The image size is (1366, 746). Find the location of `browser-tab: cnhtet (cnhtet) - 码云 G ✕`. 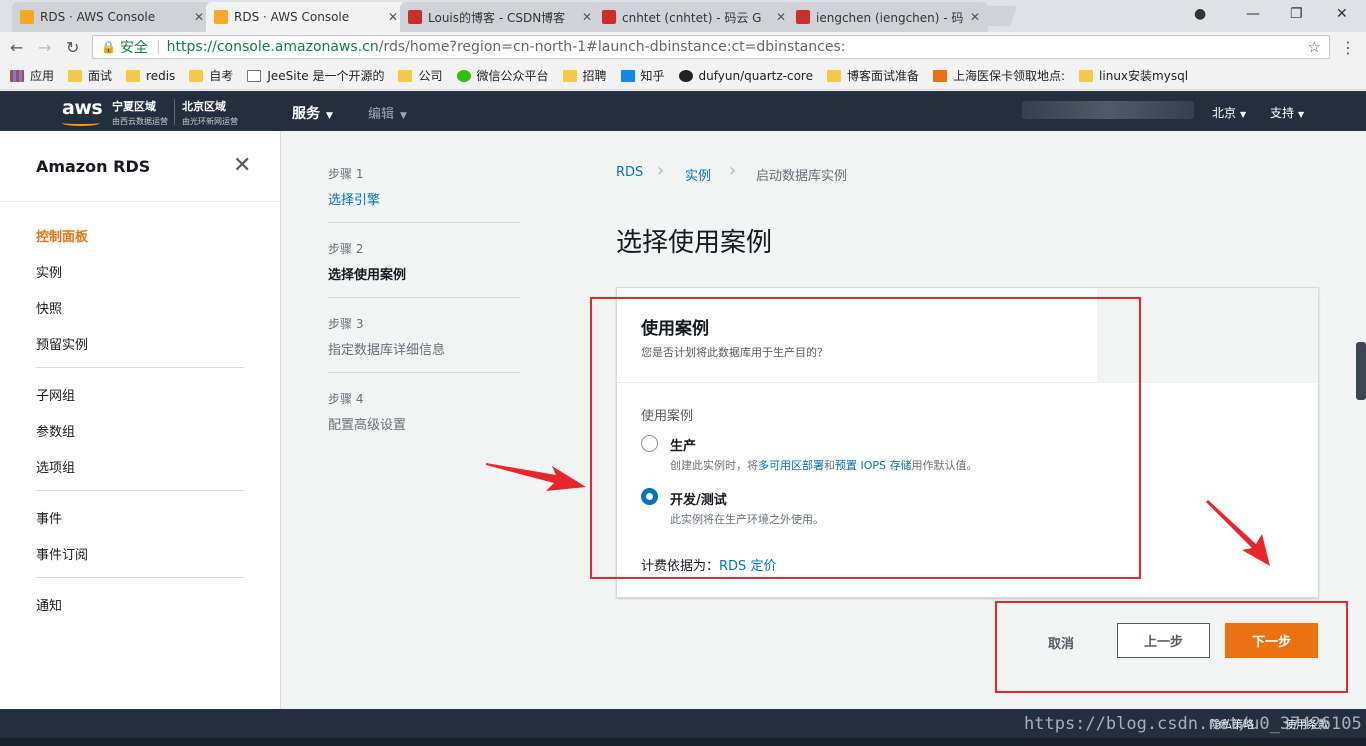

browser-tab: cnhtet (cnhtet) - 码云 G ✕ is located at coordinates (694, 17).